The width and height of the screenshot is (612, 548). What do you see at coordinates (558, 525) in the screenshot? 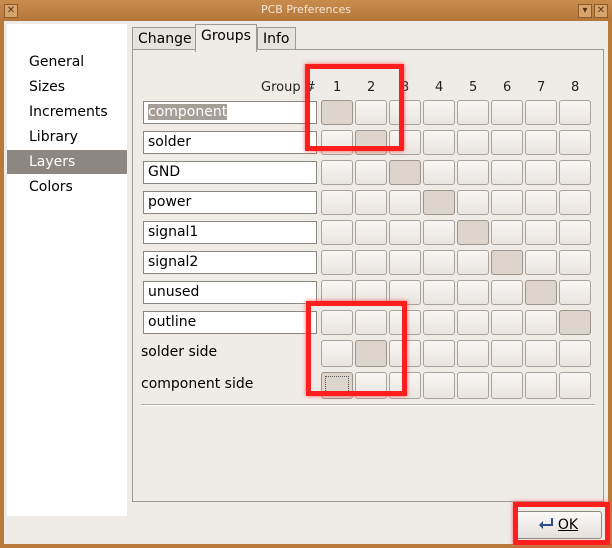
I see `ok-button: OK` at bounding box center [558, 525].